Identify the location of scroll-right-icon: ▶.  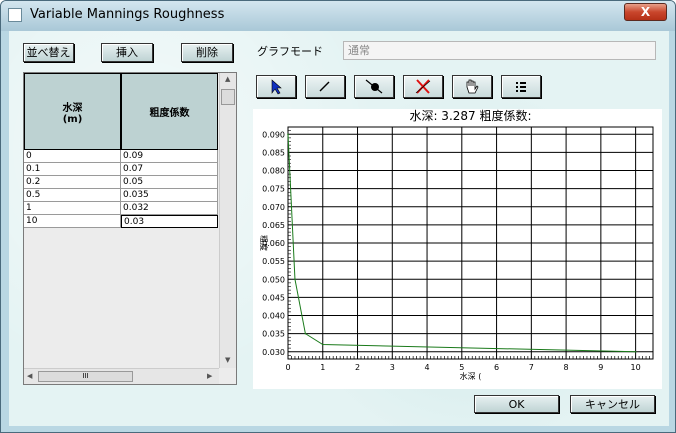
(209, 376).